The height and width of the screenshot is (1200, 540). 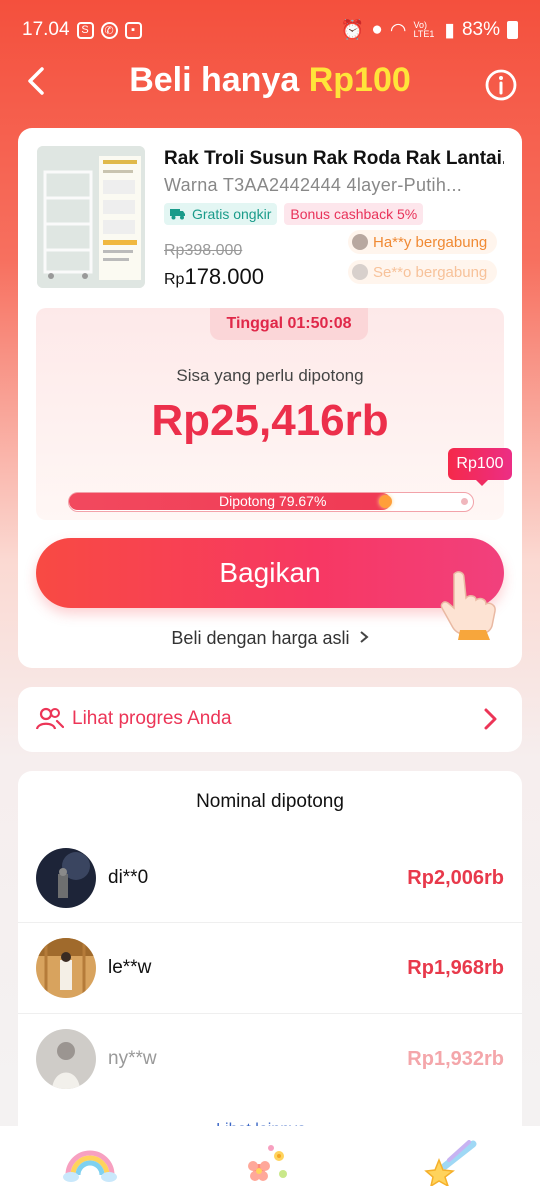 What do you see at coordinates (455, 967) in the screenshot?
I see `cut-amount: Rp1,968rb` at bounding box center [455, 967].